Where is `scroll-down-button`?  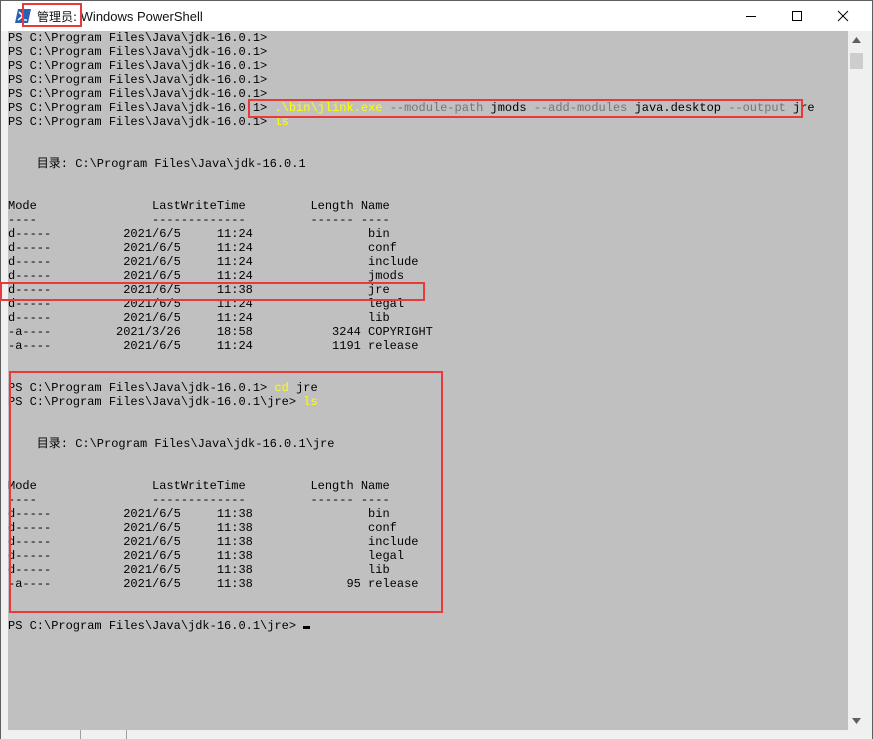
scroll-down-button is located at coordinates (856, 720).